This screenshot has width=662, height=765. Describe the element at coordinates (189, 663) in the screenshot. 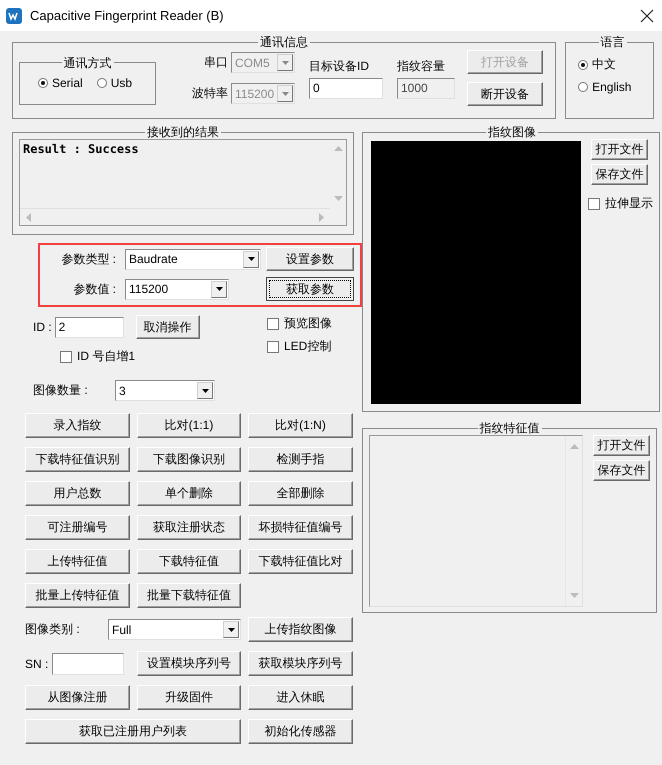

I see `action-button: 设置模块序列号` at that location.